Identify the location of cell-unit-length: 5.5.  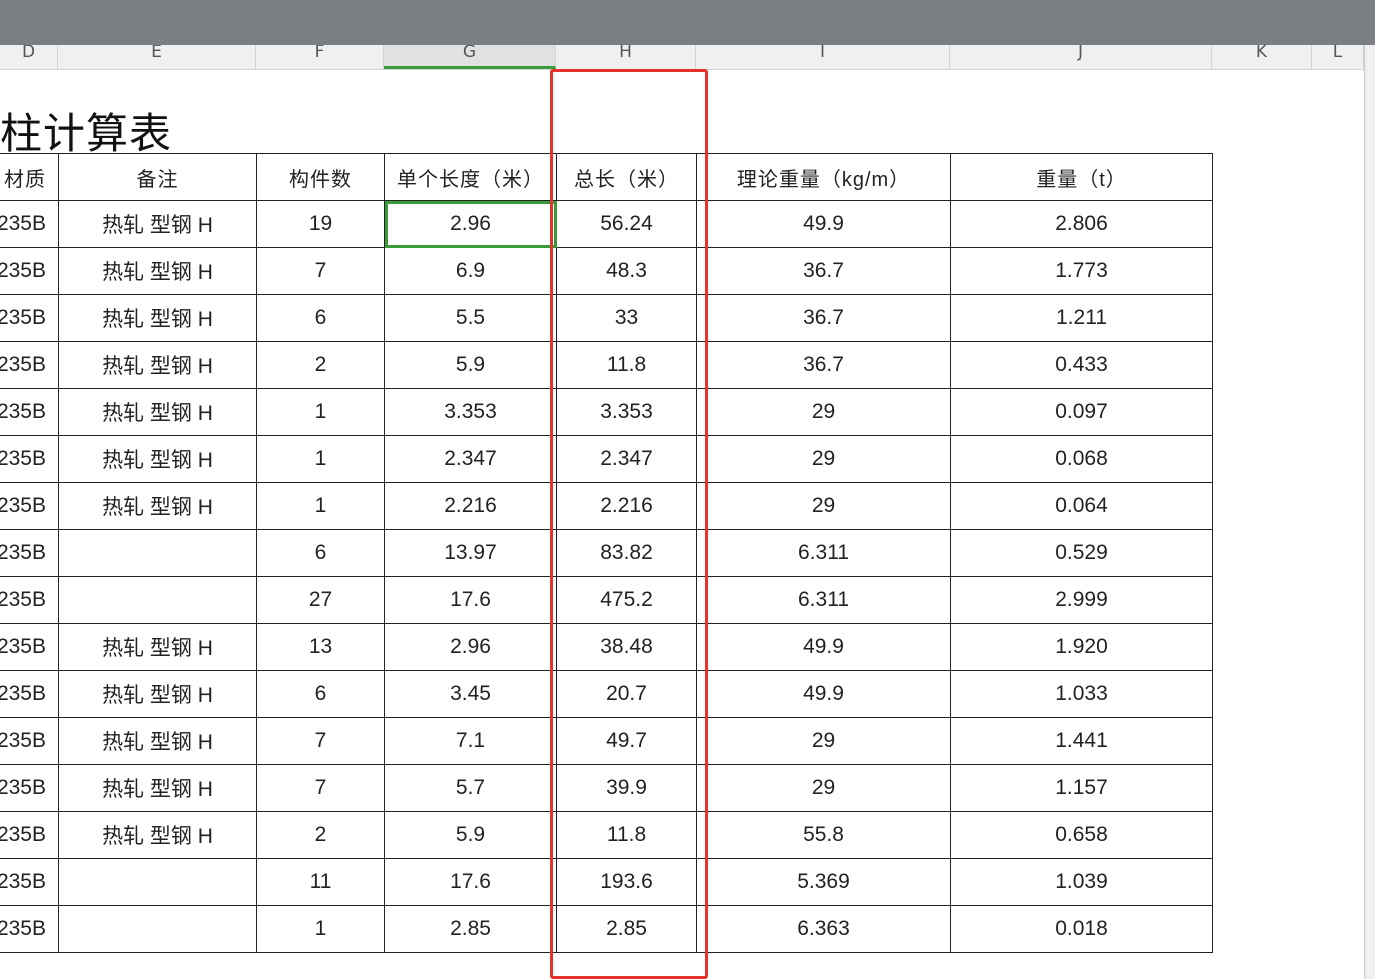
(470, 318).